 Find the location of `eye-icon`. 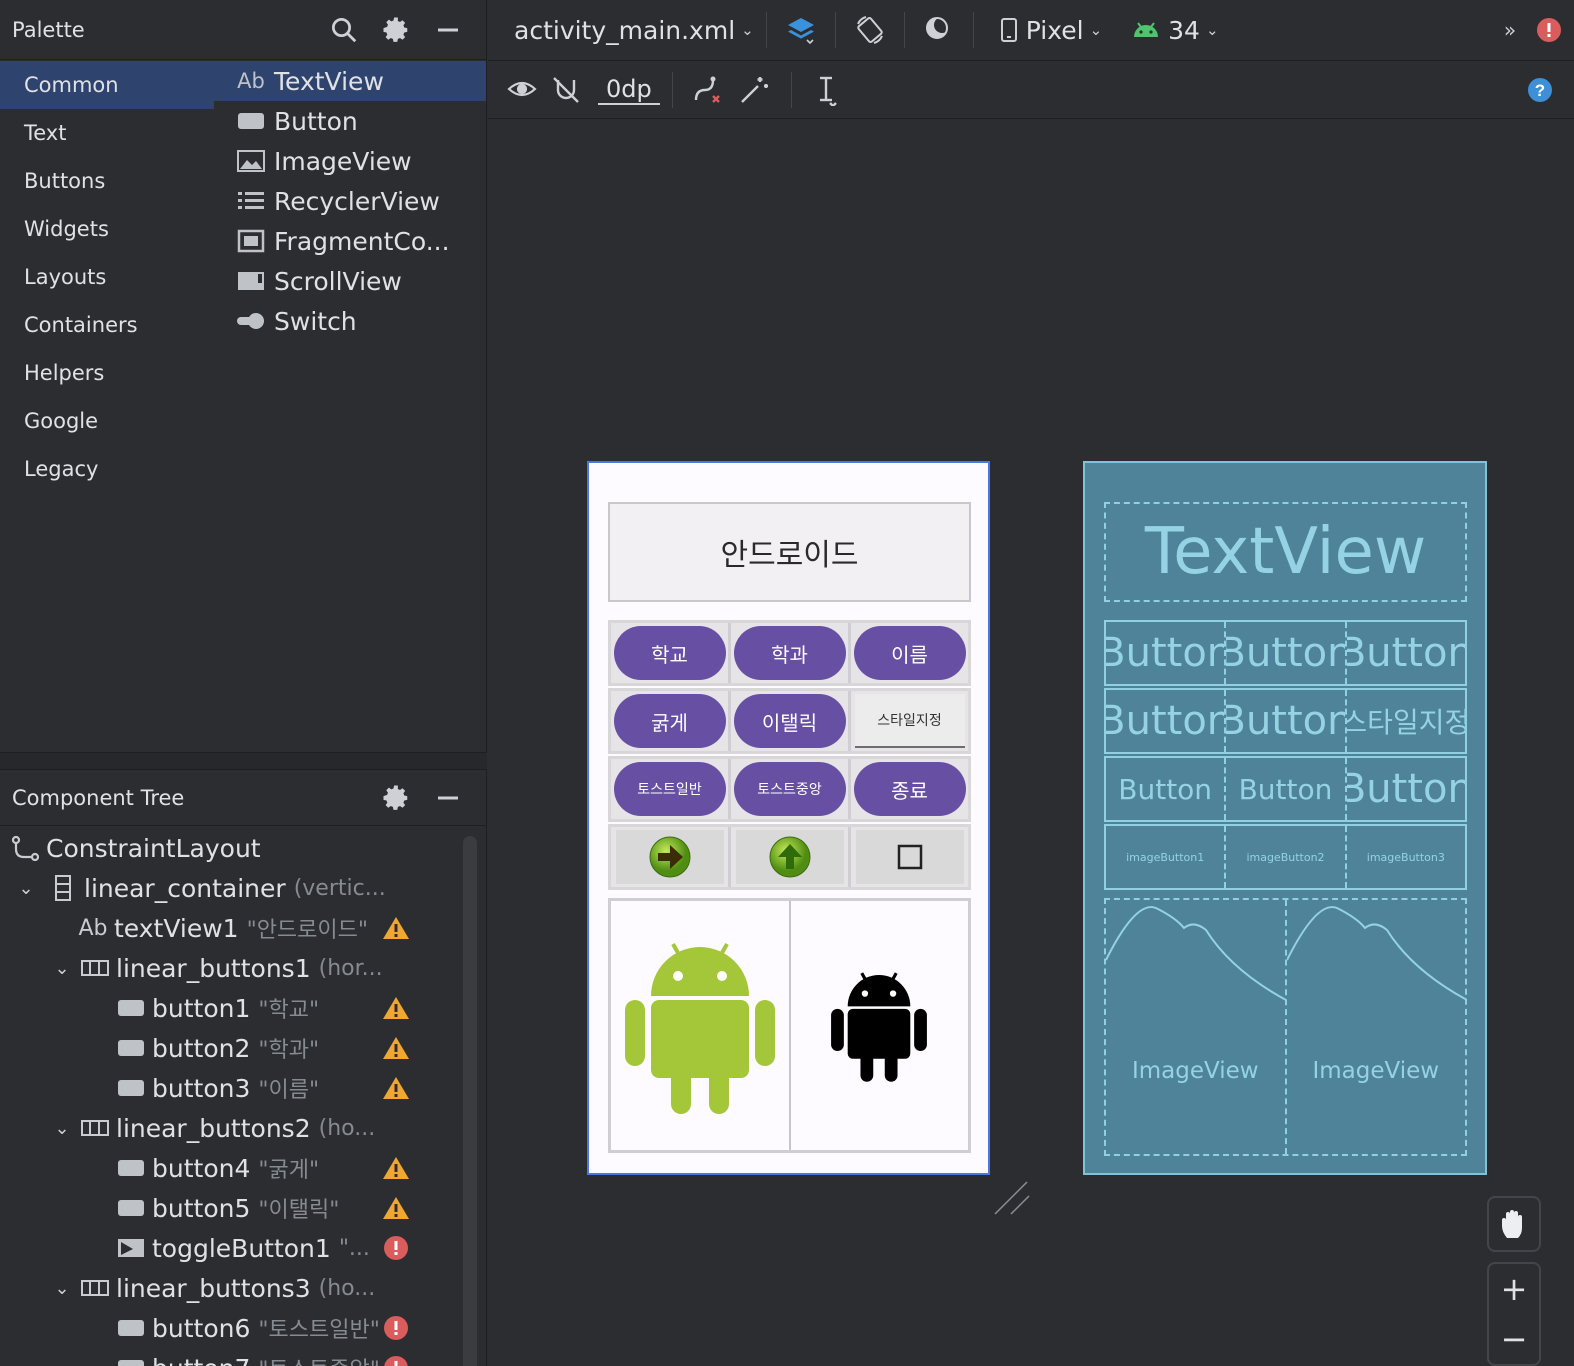

eye-icon is located at coordinates (522, 90).